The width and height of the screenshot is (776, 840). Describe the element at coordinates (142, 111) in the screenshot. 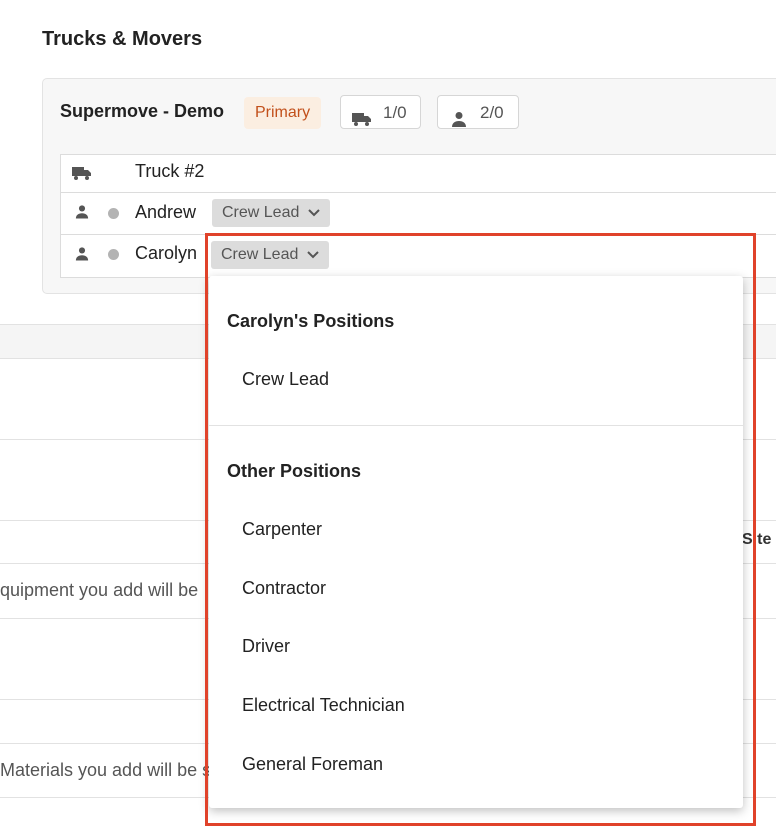

I see `organization-name: Supermove - Demo` at that location.